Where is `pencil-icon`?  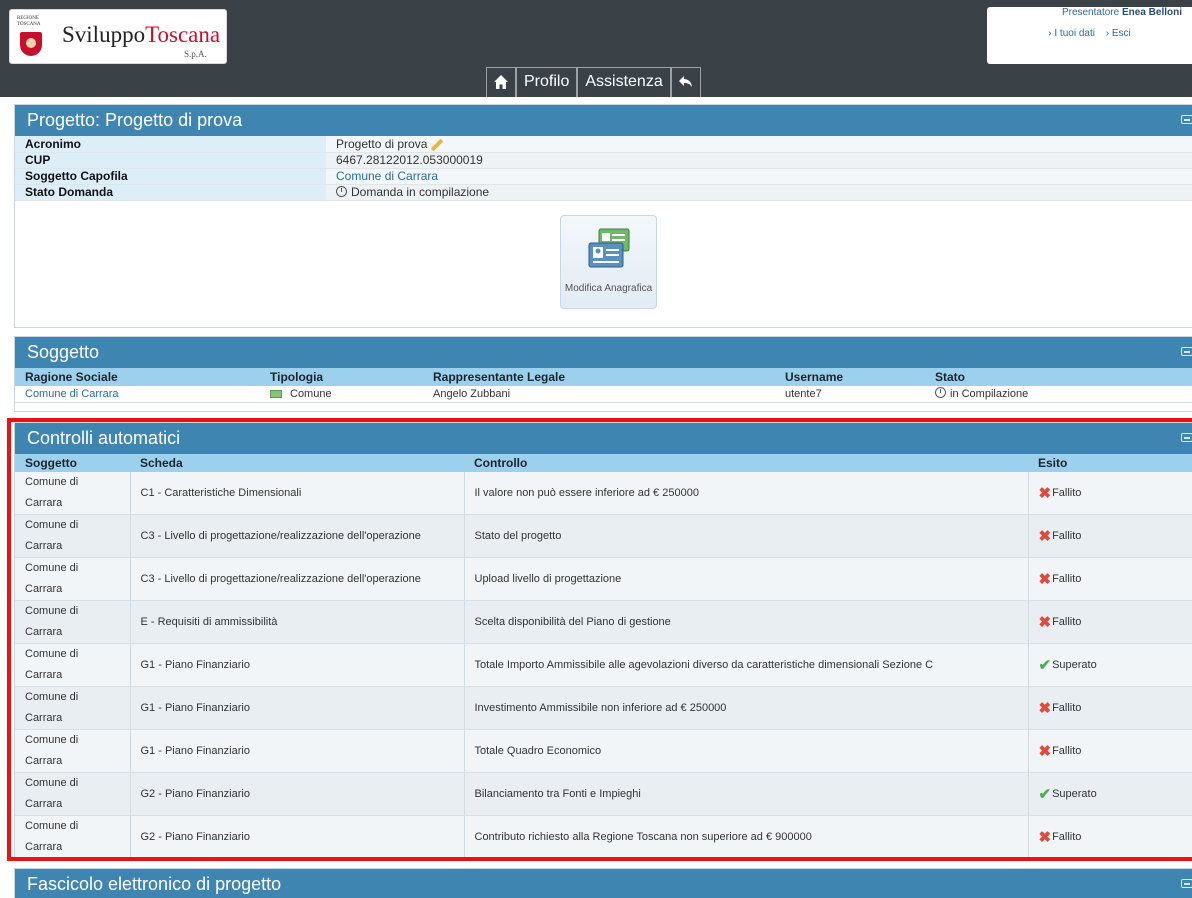 pencil-icon is located at coordinates (437, 144).